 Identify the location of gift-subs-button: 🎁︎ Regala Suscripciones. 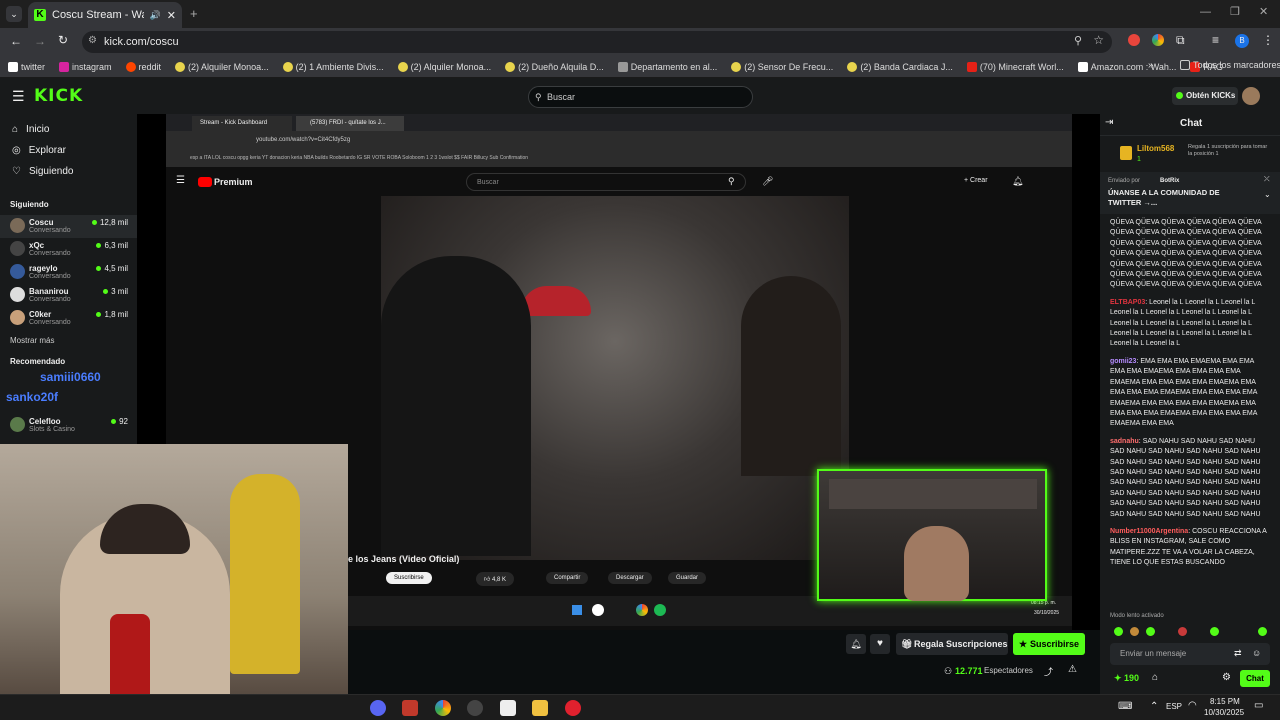
(952, 644).